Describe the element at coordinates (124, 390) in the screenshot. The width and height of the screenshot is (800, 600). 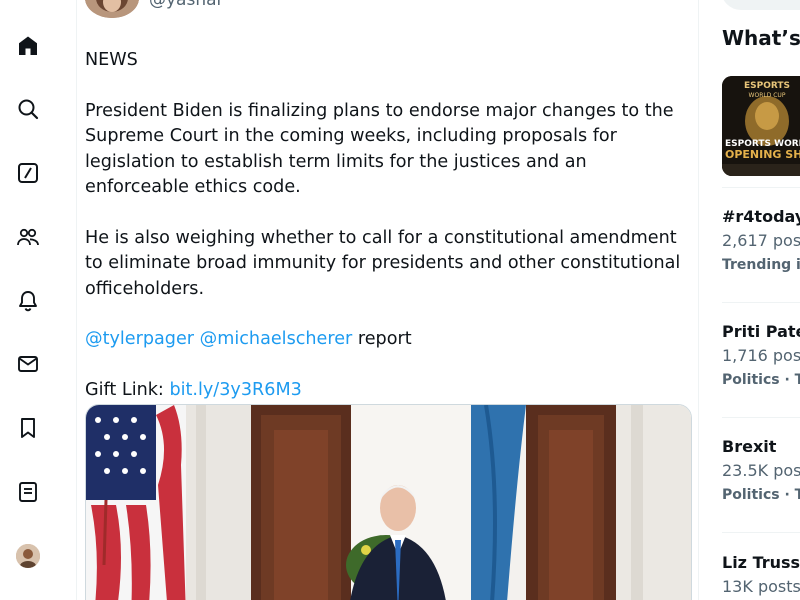
I see `gift-link-label: Gift Link:` at that location.